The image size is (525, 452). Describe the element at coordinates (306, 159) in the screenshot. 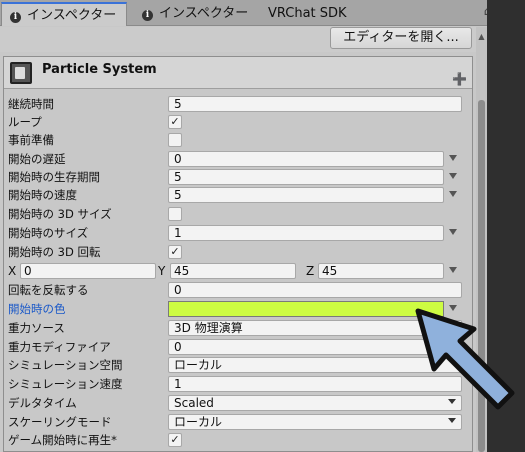

I see `start-delay-field: 0` at that location.